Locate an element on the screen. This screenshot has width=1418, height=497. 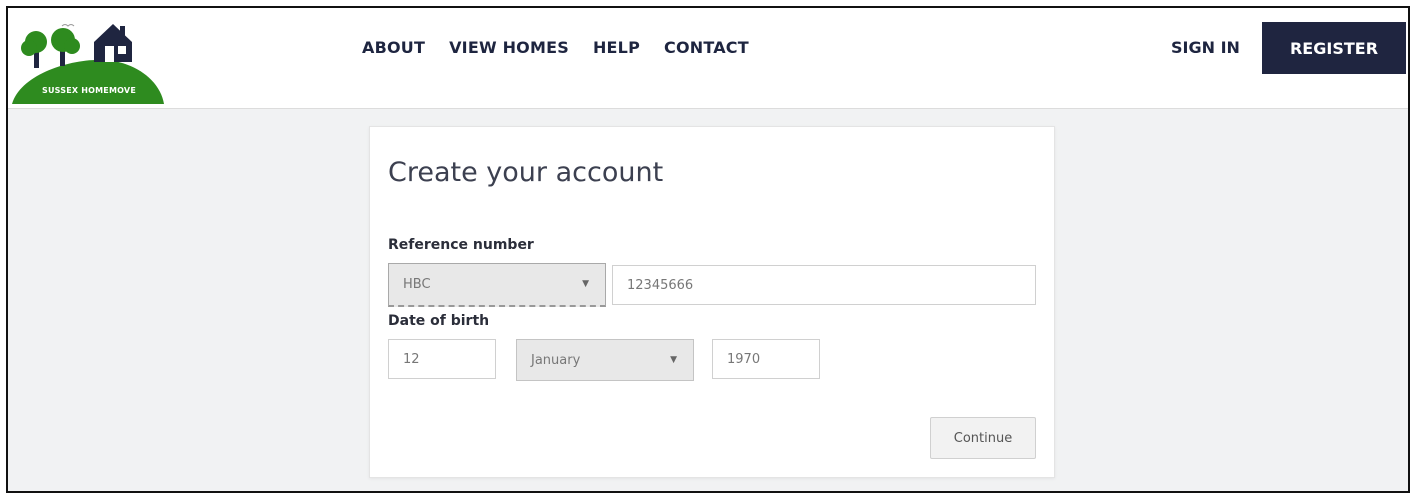
nav-help: HELP is located at coordinates (616, 47).